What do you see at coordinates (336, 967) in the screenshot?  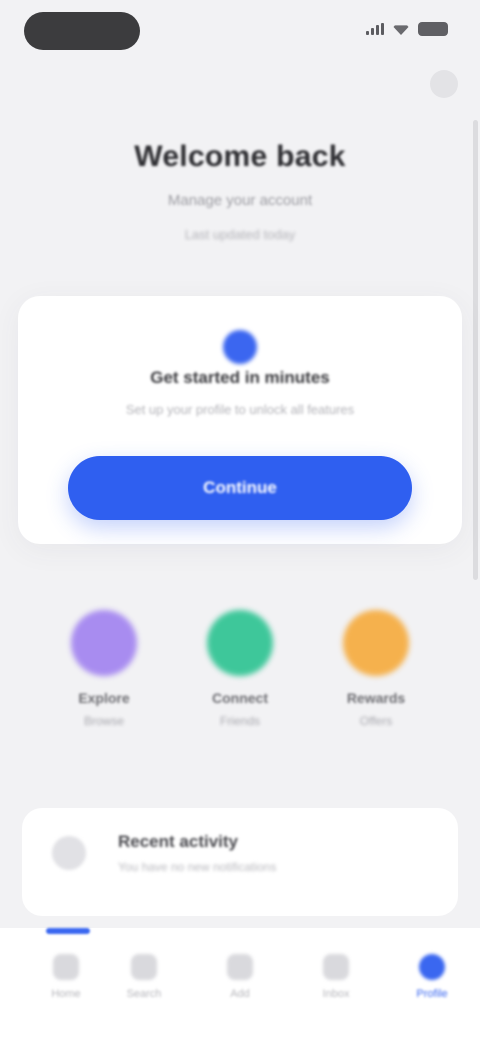 I see `inbox-icon` at bounding box center [336, 967].